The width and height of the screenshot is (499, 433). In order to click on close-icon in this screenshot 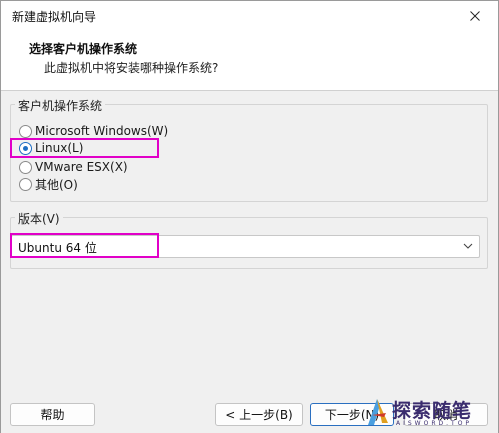, I will do `click(475, 16)`.